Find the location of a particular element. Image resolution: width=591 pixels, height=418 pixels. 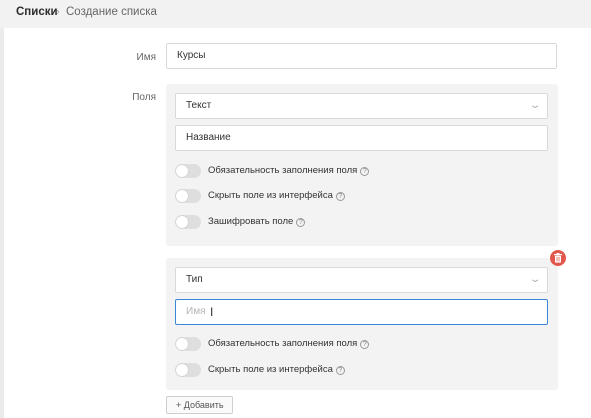

breadcrumb-lists-link: Списки is located at coordinates (37, 12).